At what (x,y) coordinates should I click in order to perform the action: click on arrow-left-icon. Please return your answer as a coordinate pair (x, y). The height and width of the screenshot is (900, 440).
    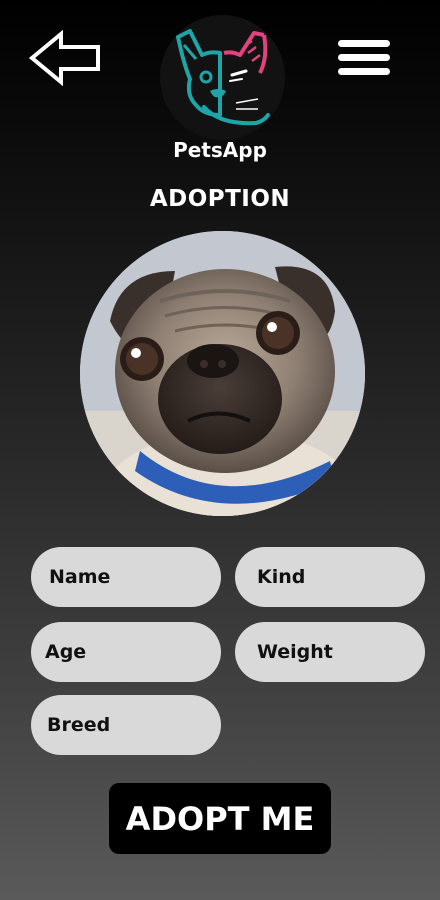
    Looking at the image, I should click on (64, 58).